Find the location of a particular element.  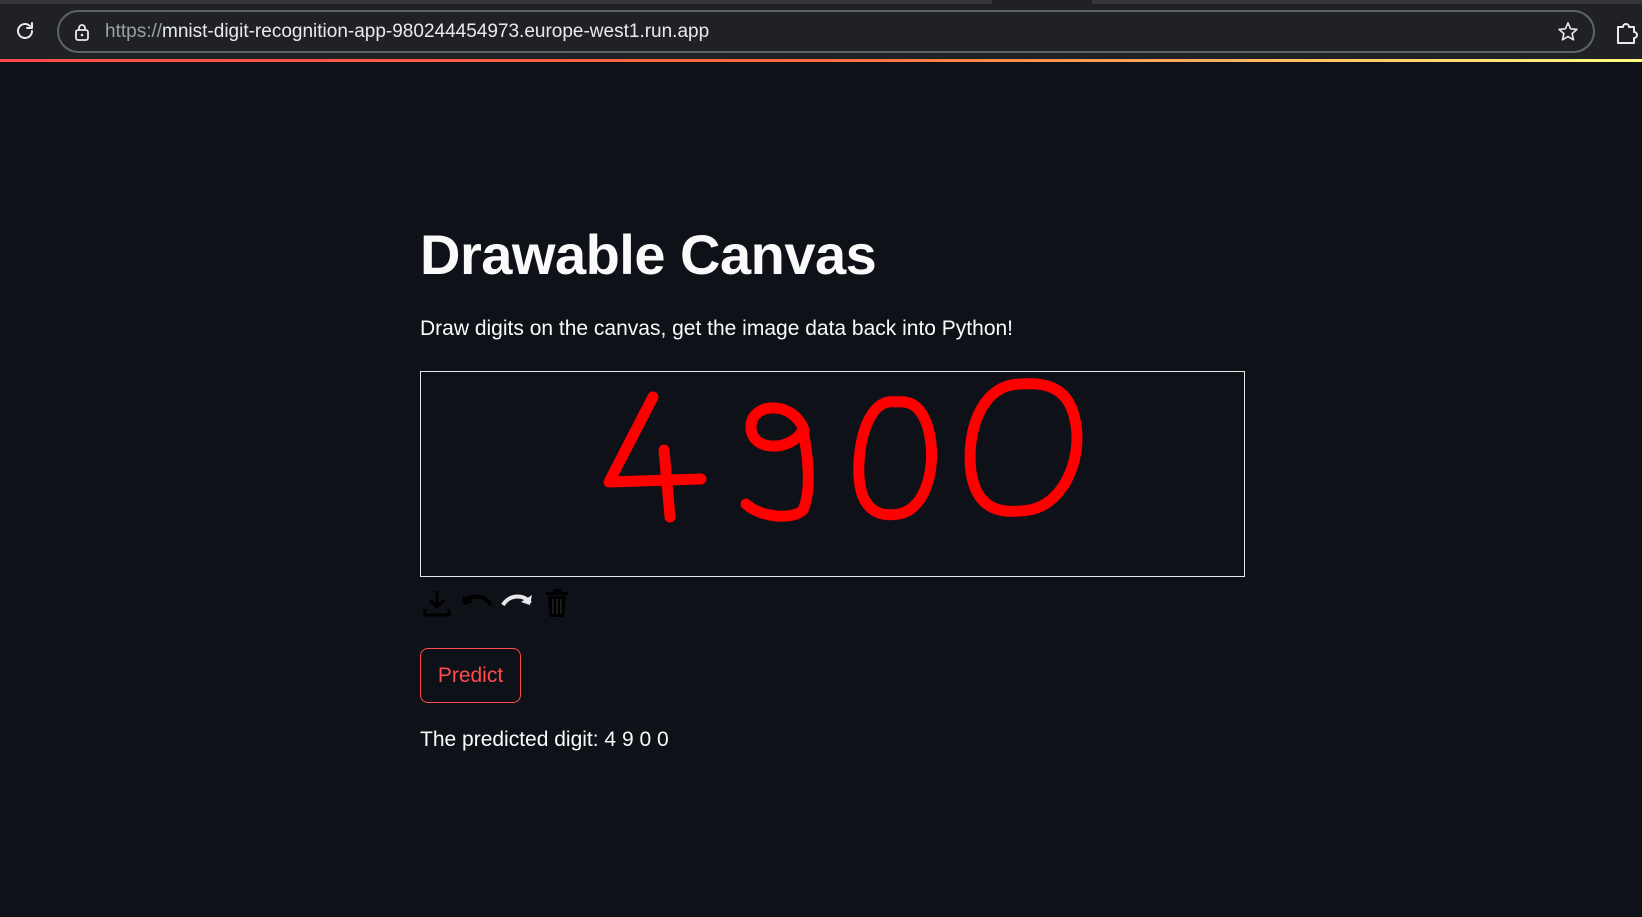

reload-button is located at coordinates (25, 31).